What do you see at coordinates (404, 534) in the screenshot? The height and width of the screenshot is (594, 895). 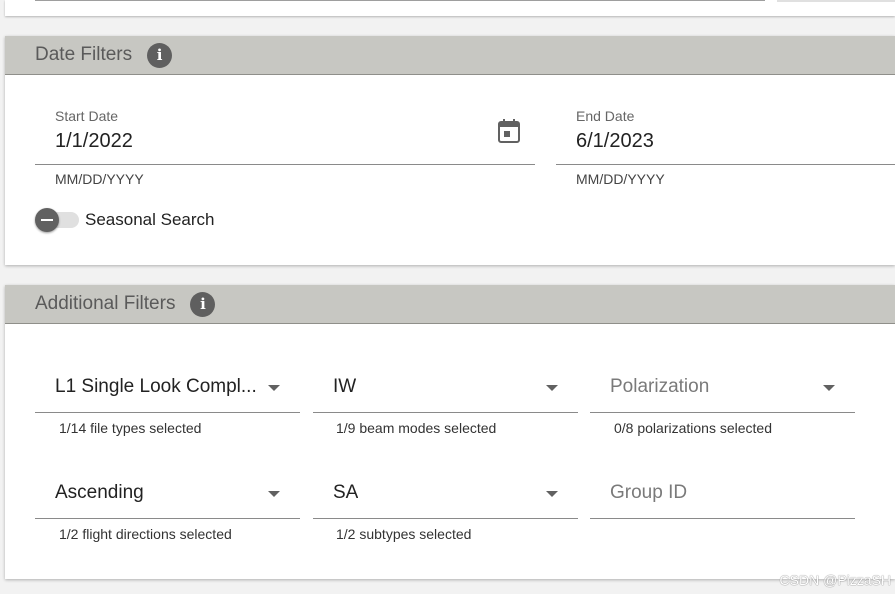 I see `subtype-hint: 1/2 subtypes selected` at bounding box center [404, 534].